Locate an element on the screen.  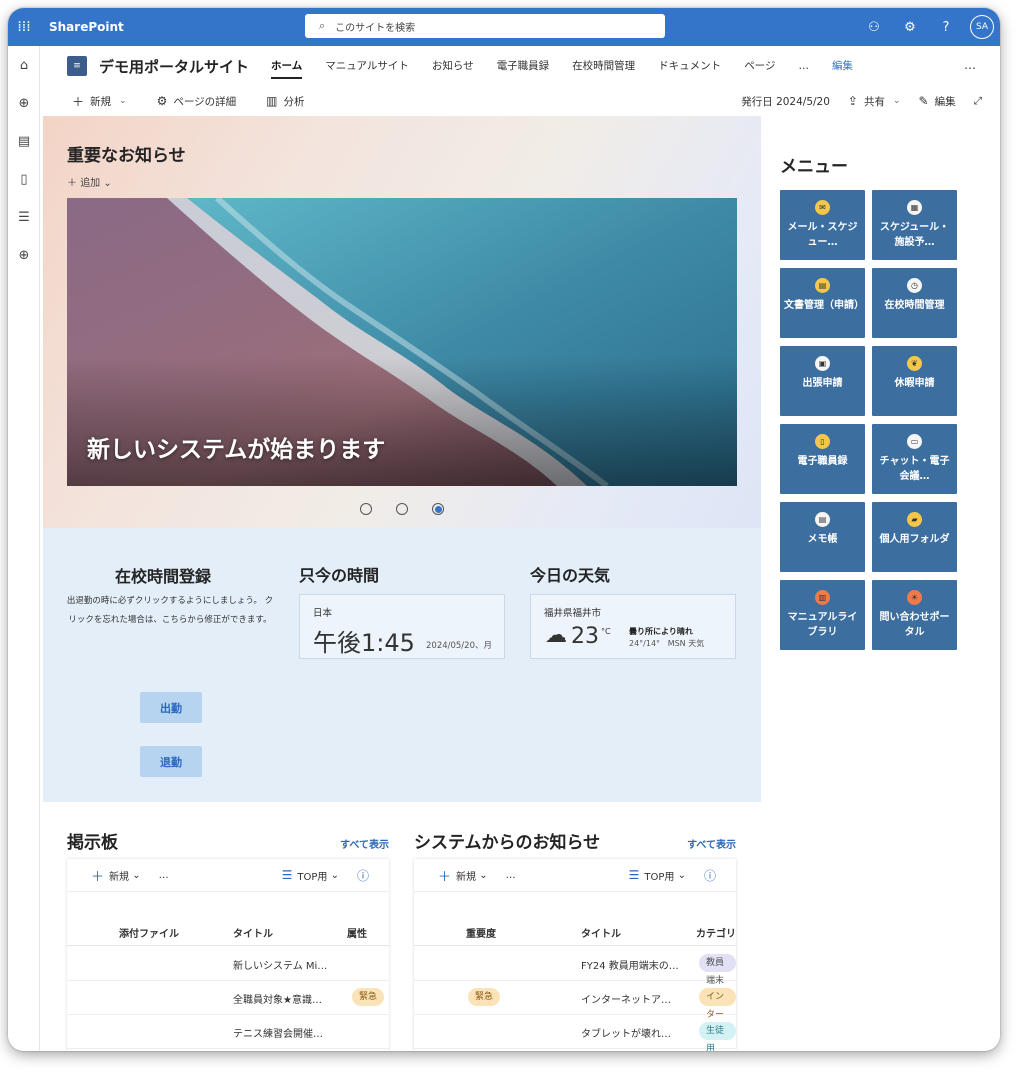
board-new-button: ＋新規 ⌄ is located at coordinates (116, 875).